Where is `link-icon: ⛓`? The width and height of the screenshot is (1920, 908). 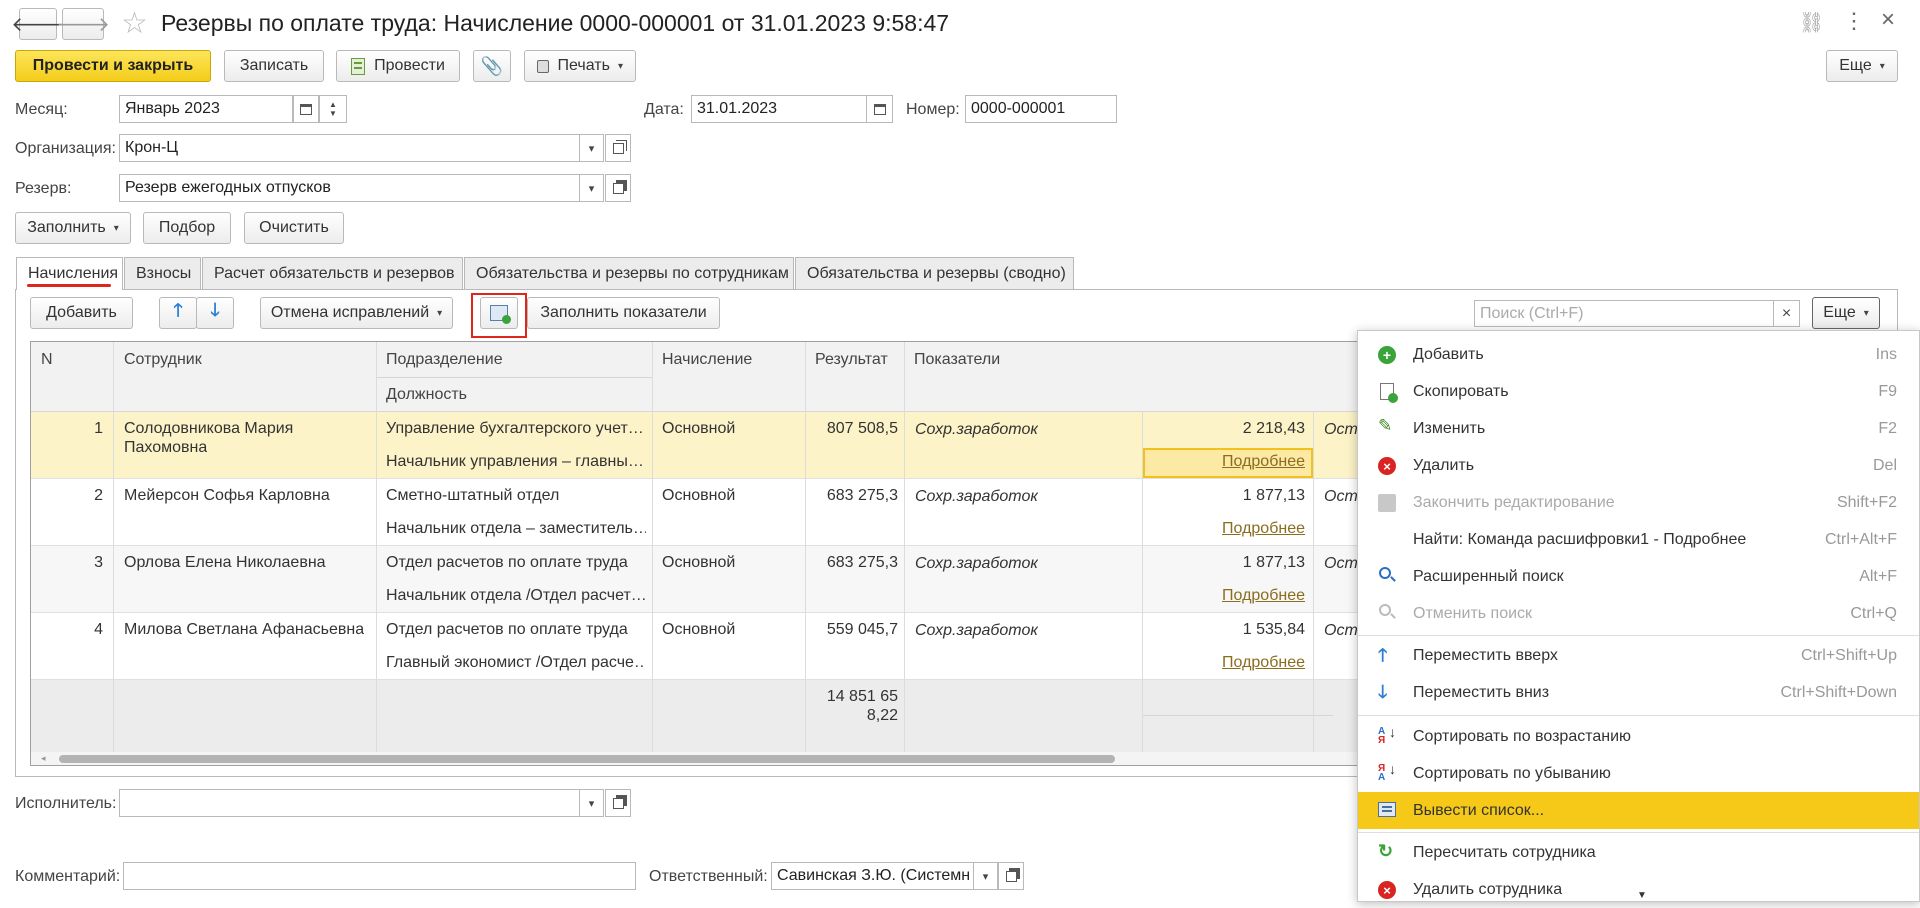 link-icon: ⛓ is located at coordinates (1811, 22).